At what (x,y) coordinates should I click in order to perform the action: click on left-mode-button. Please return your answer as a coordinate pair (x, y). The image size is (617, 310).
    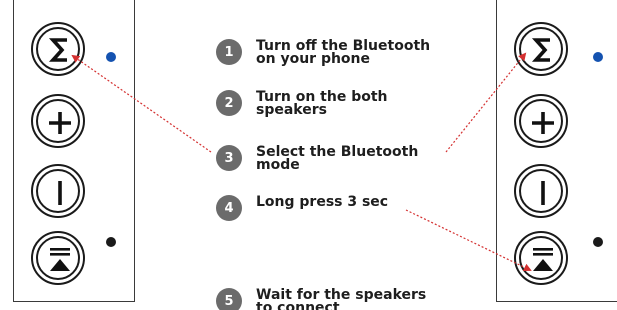
    Looking at the image, I should click on (58, 49).